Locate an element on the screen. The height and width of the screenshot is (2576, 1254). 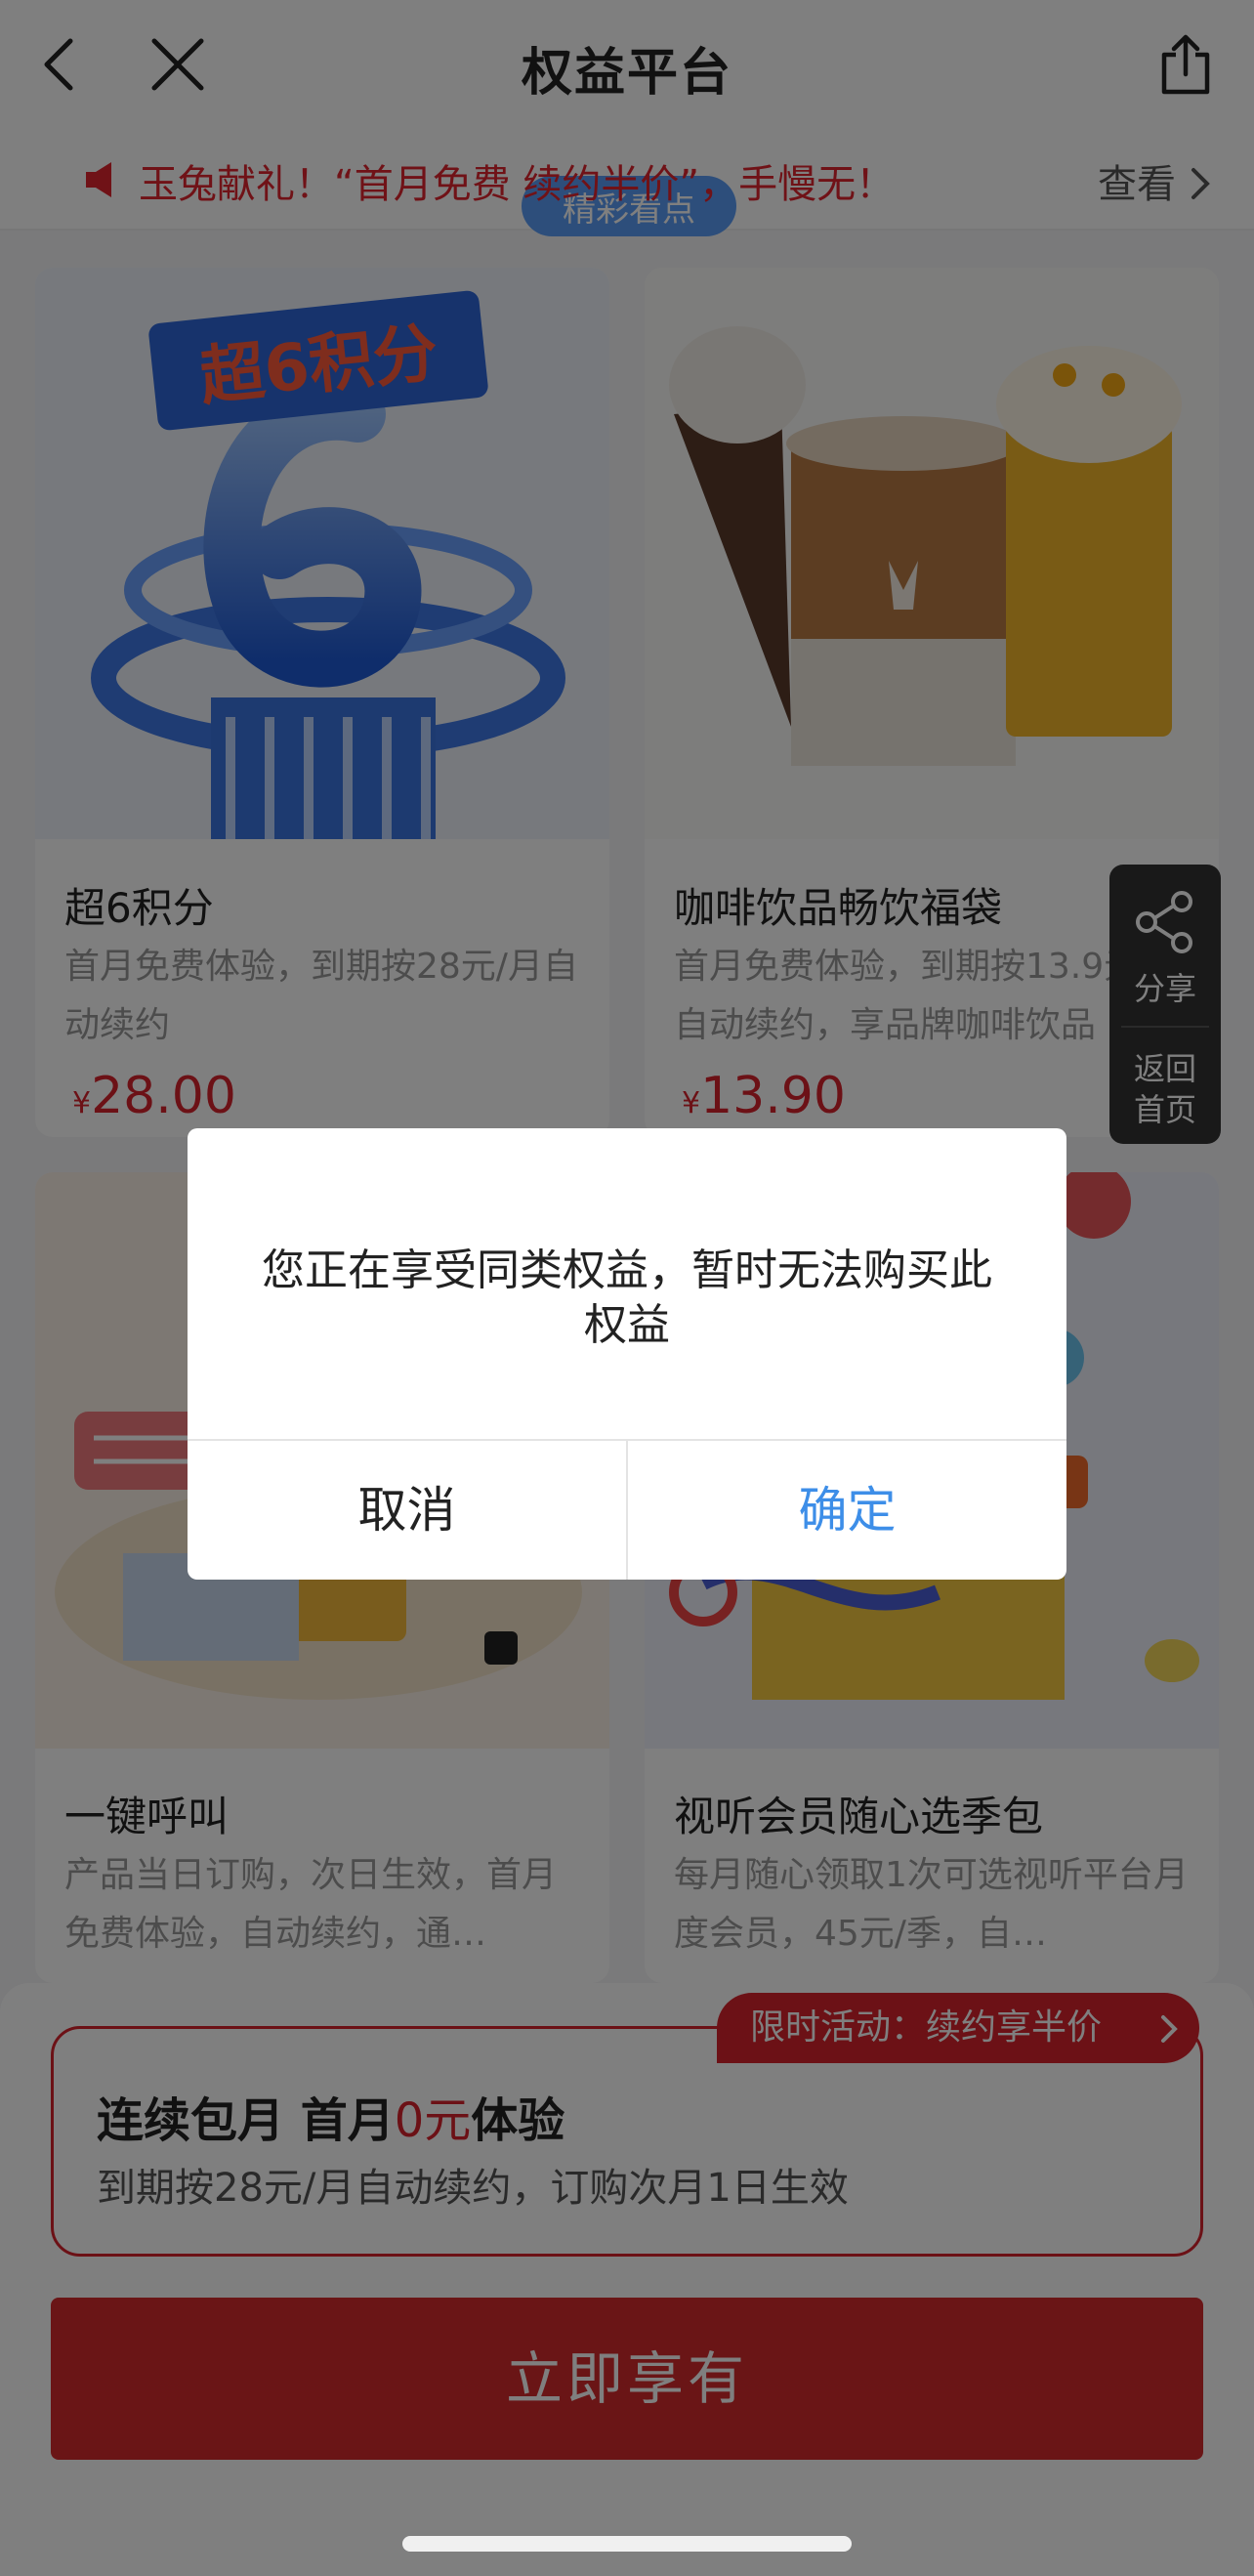
dialog-message: 您正在享受同类权益，暂时无法购买此权益 is located at coordinates (627, 1298).